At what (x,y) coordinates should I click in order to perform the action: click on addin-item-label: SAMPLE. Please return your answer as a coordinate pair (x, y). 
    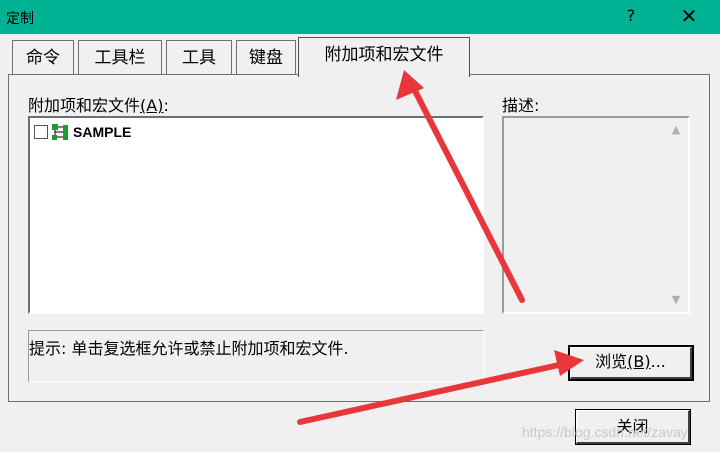
    Looking at the image, I should click on (102, 132).